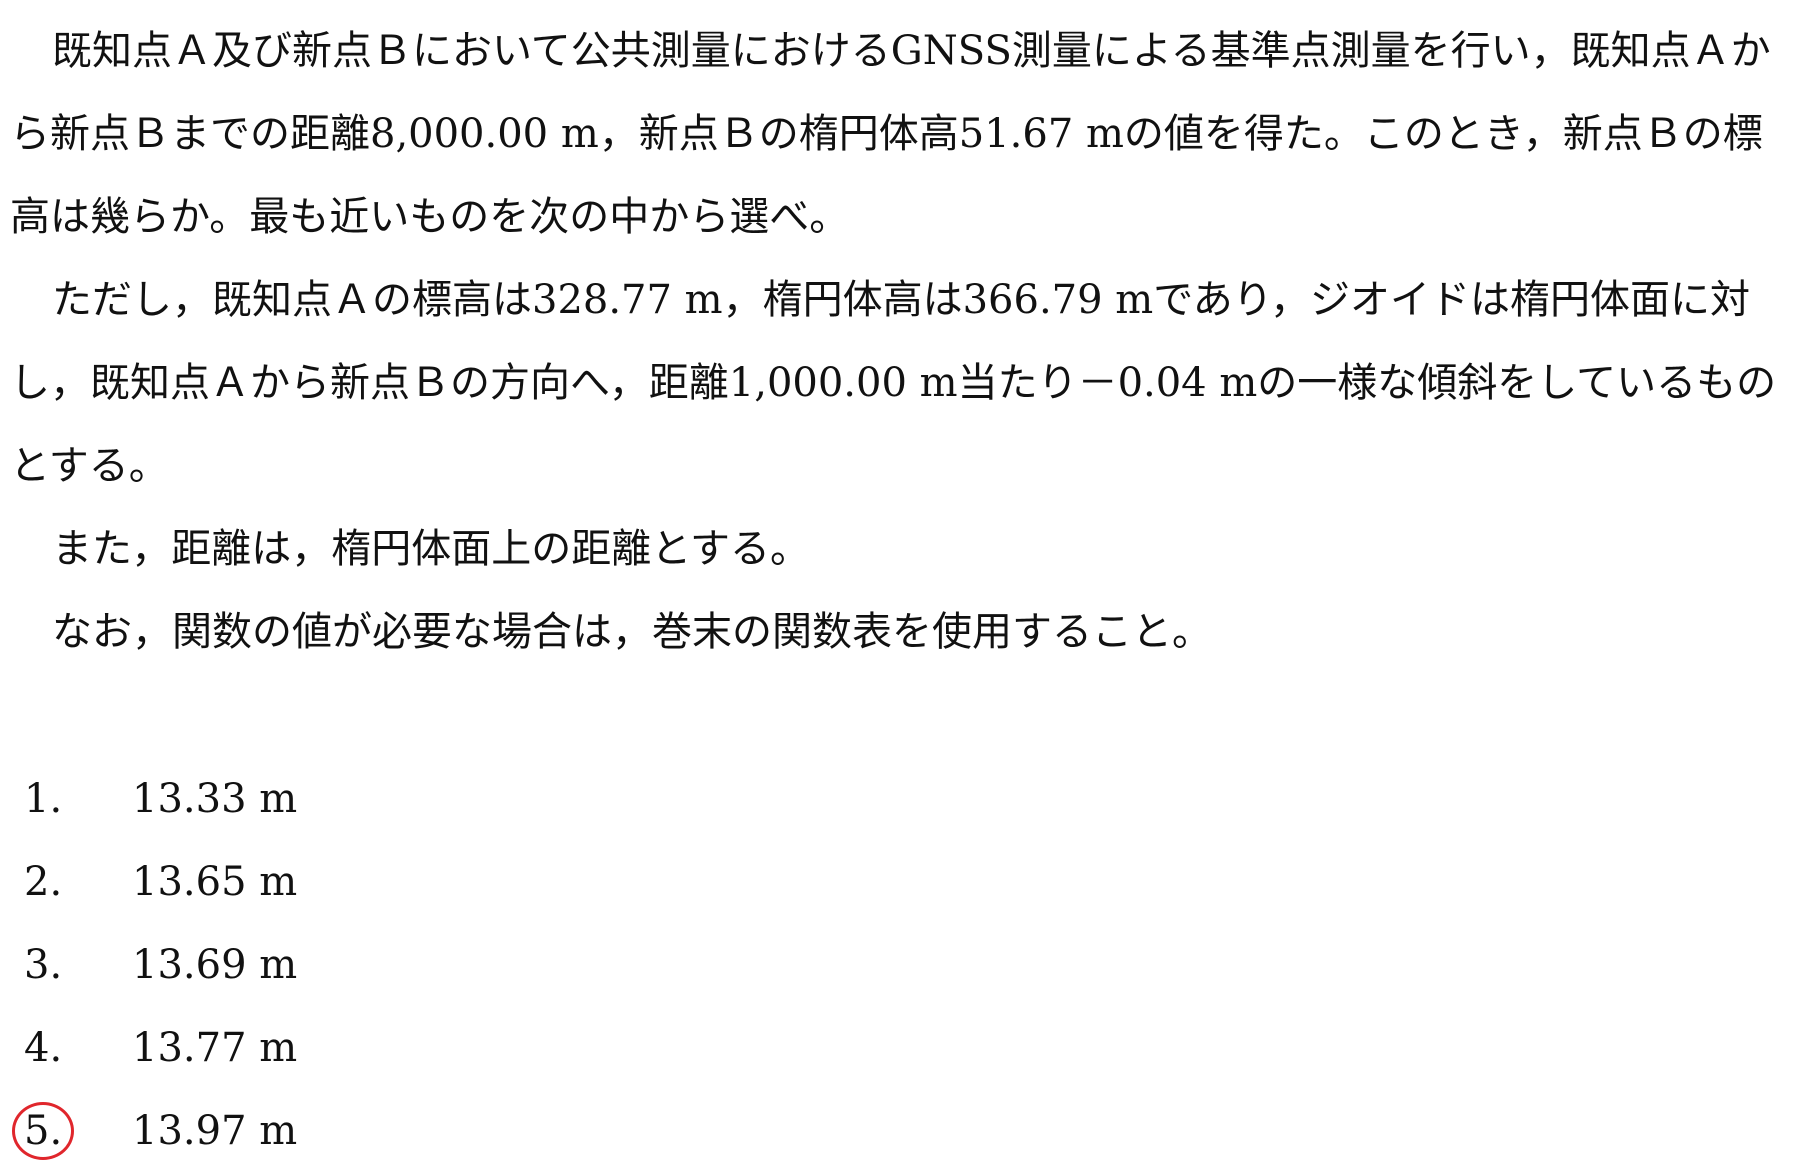 The width and height of the screenshot is (1812, 1173). Describe the element at coordinates (324, 882) in the screenshot. I see `choice-item: 2. 13.65 m` at that location.